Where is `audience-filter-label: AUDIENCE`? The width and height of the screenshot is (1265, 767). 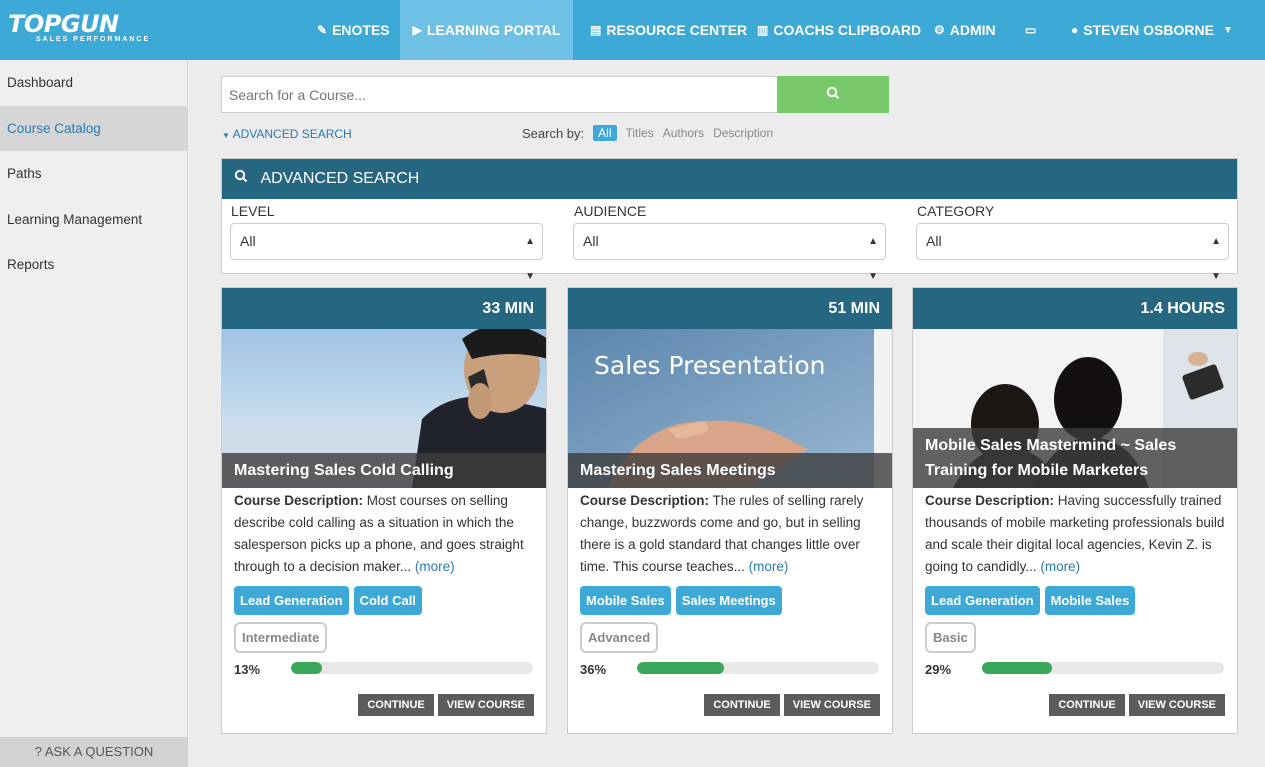 audience-filter-label: AUDIENCE is located at coordinates (610, 211).